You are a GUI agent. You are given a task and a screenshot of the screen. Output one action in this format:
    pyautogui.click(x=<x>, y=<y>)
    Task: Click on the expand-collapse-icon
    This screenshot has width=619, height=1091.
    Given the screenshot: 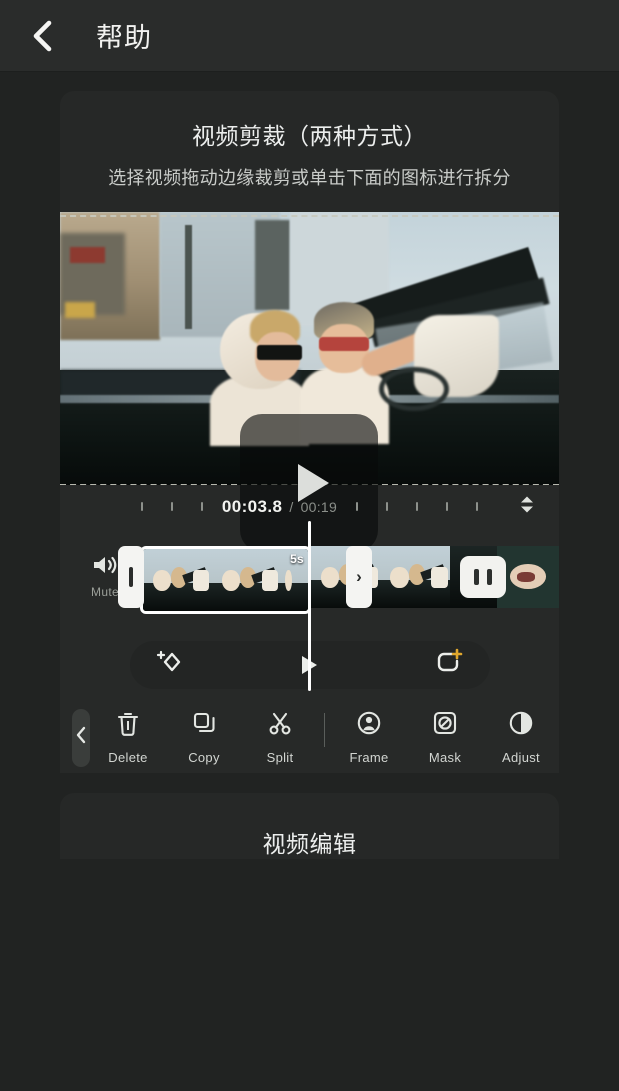 What is the action you would take?
    pyautogui.click(x=527, y=506)
    